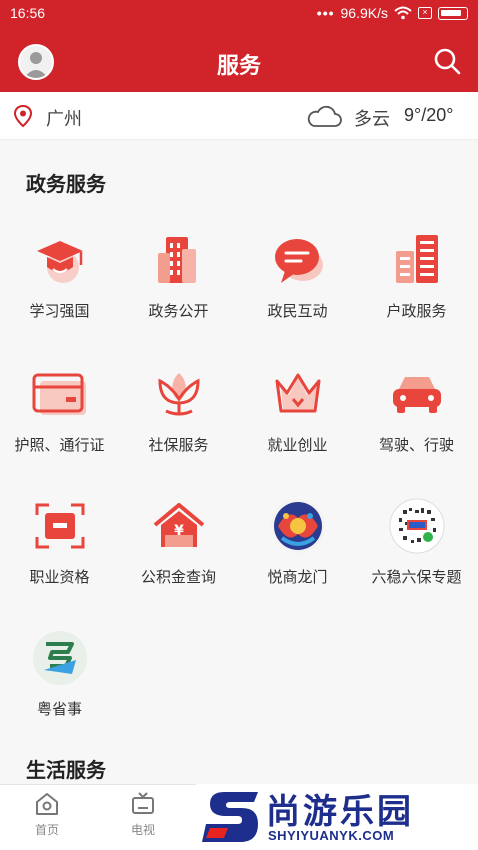 This screenshot has width=478, height=850. Describe the element at coordinates (239, 116) in the screenshot. I see `location-weather-bar: 广州 多云 9°/20°` at that location.